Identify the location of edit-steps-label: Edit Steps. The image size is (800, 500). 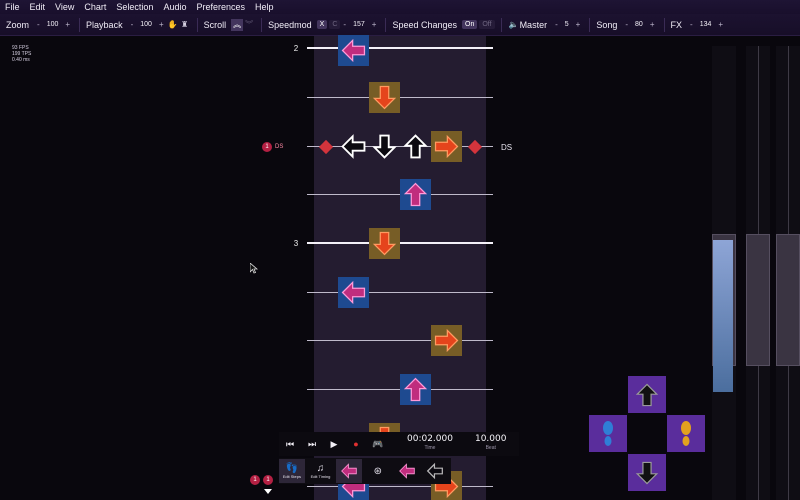
(291, 476).